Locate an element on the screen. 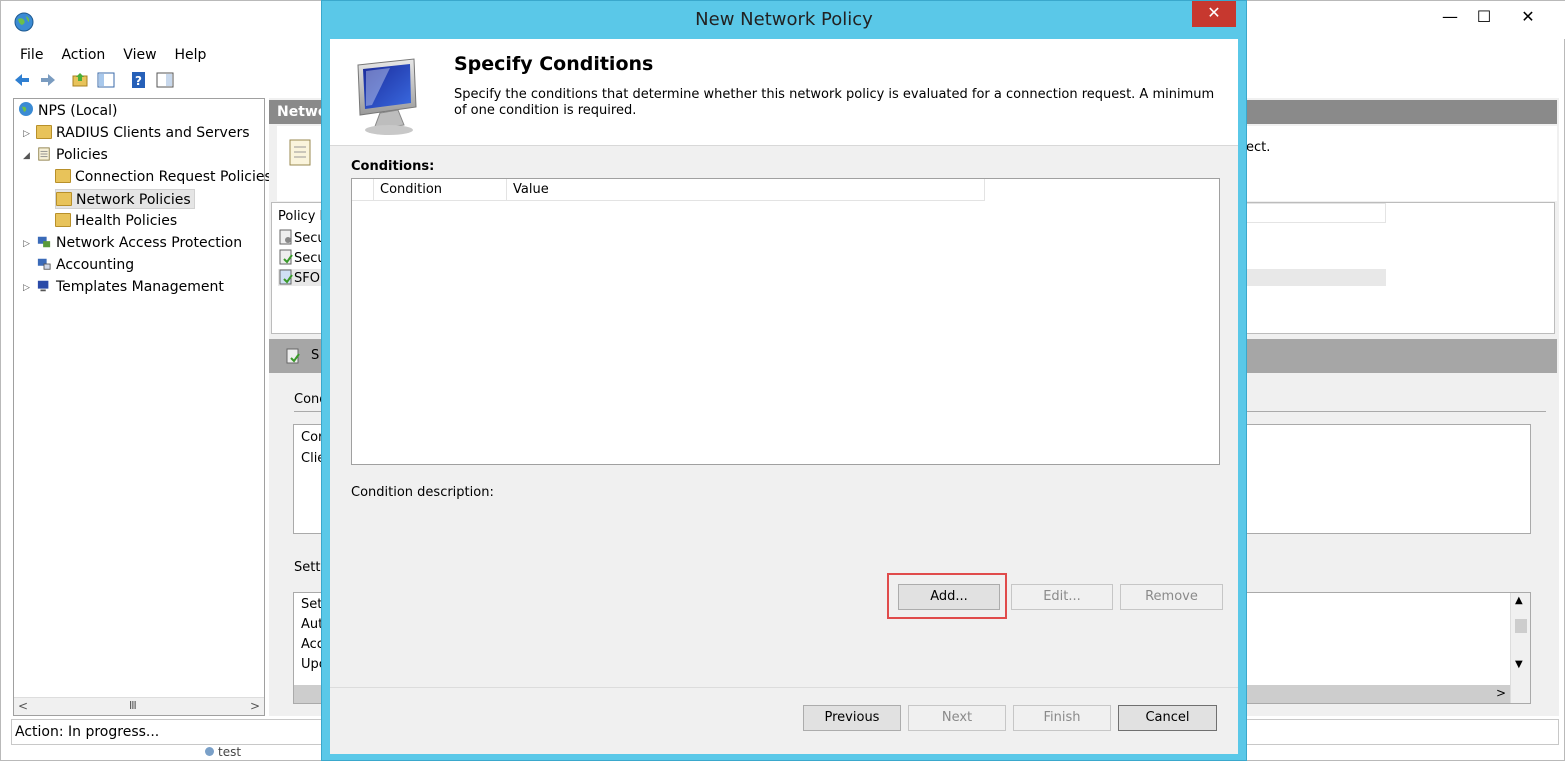 The image size is (1565, 761). remove-button: Remove is located at coordinates (1171, 597).